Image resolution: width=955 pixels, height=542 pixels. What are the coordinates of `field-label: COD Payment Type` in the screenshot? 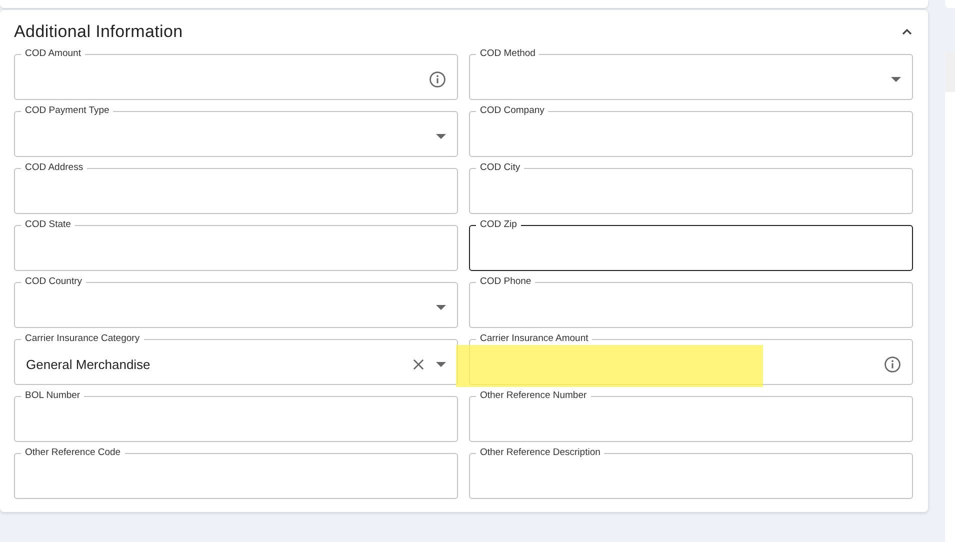 It's located at (67, 111).